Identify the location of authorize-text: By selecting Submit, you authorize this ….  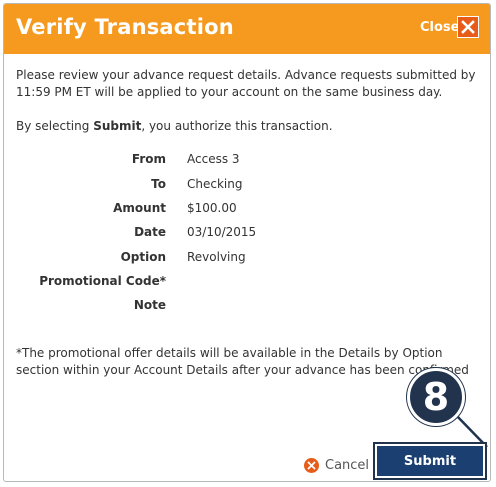
(246, 126).